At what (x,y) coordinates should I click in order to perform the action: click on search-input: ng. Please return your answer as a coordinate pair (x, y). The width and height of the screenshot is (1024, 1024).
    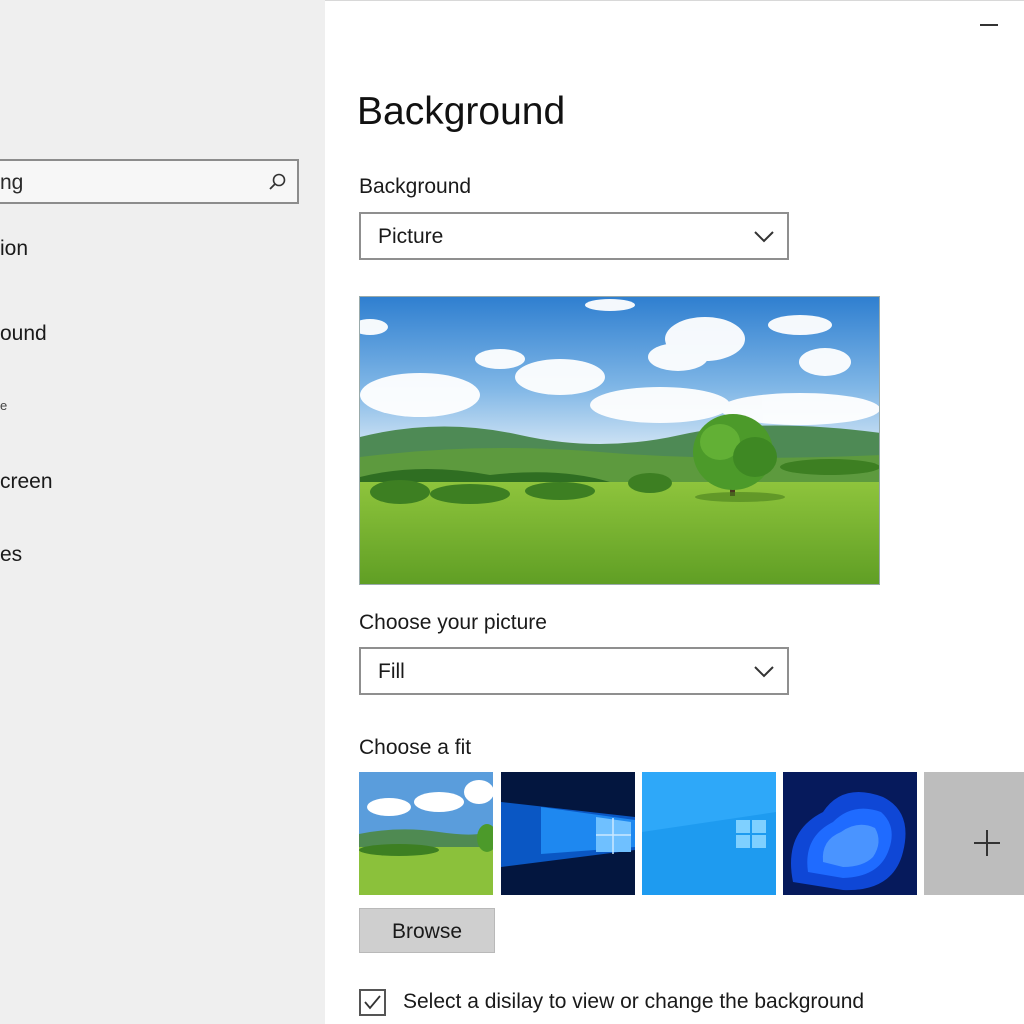
    Looking at the image, I should click on (11, 183).